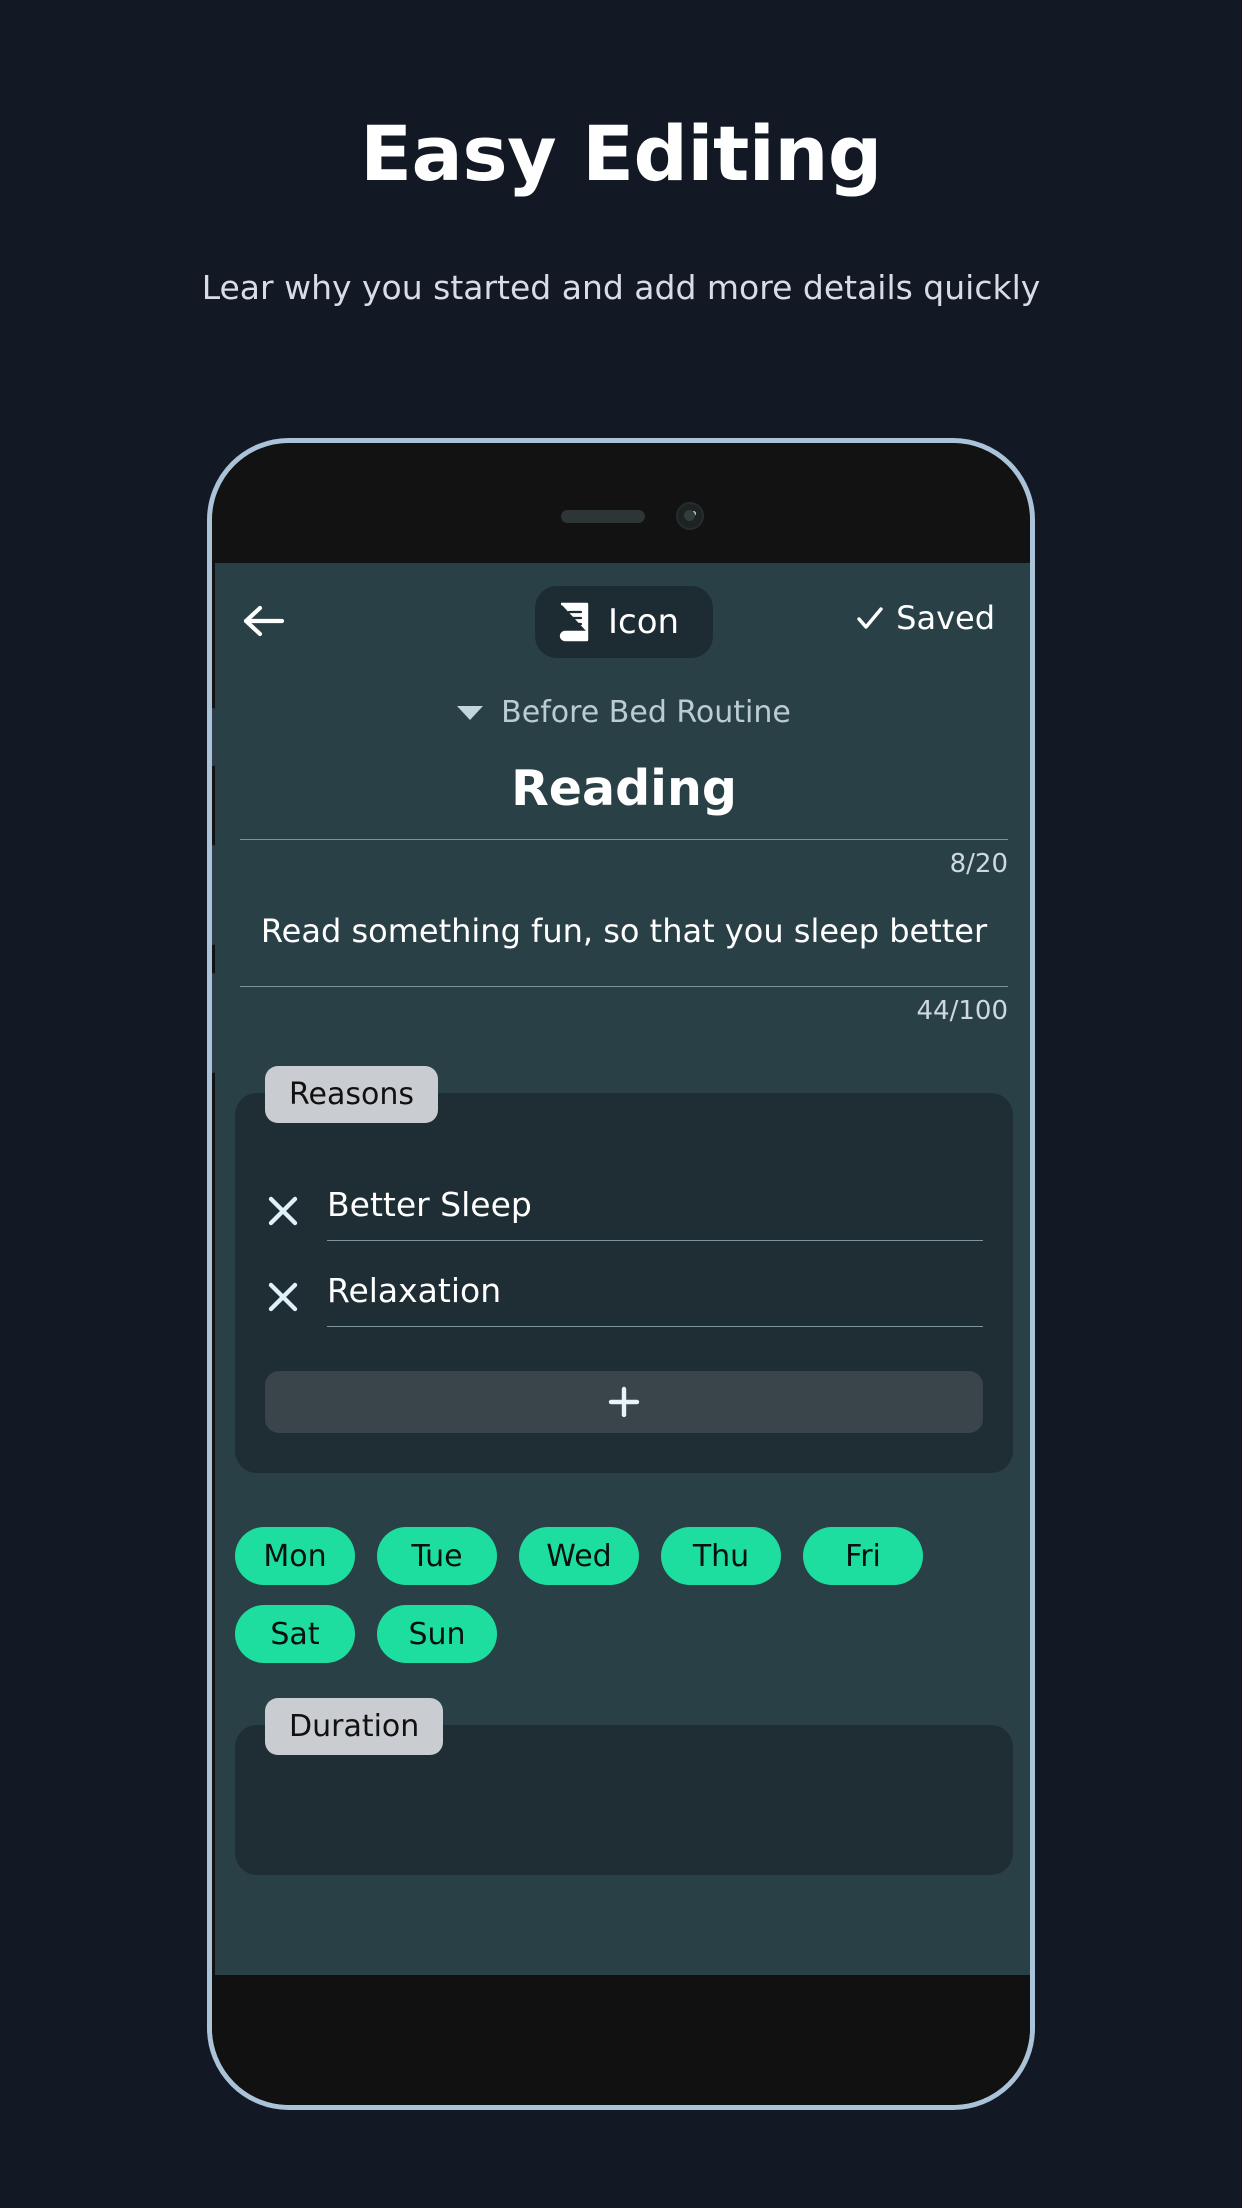 The image size is (1242, 2208). Describe the element at coordinates (621, 153) in the screenshot. I see `page-title: Easy Editing` at that location.